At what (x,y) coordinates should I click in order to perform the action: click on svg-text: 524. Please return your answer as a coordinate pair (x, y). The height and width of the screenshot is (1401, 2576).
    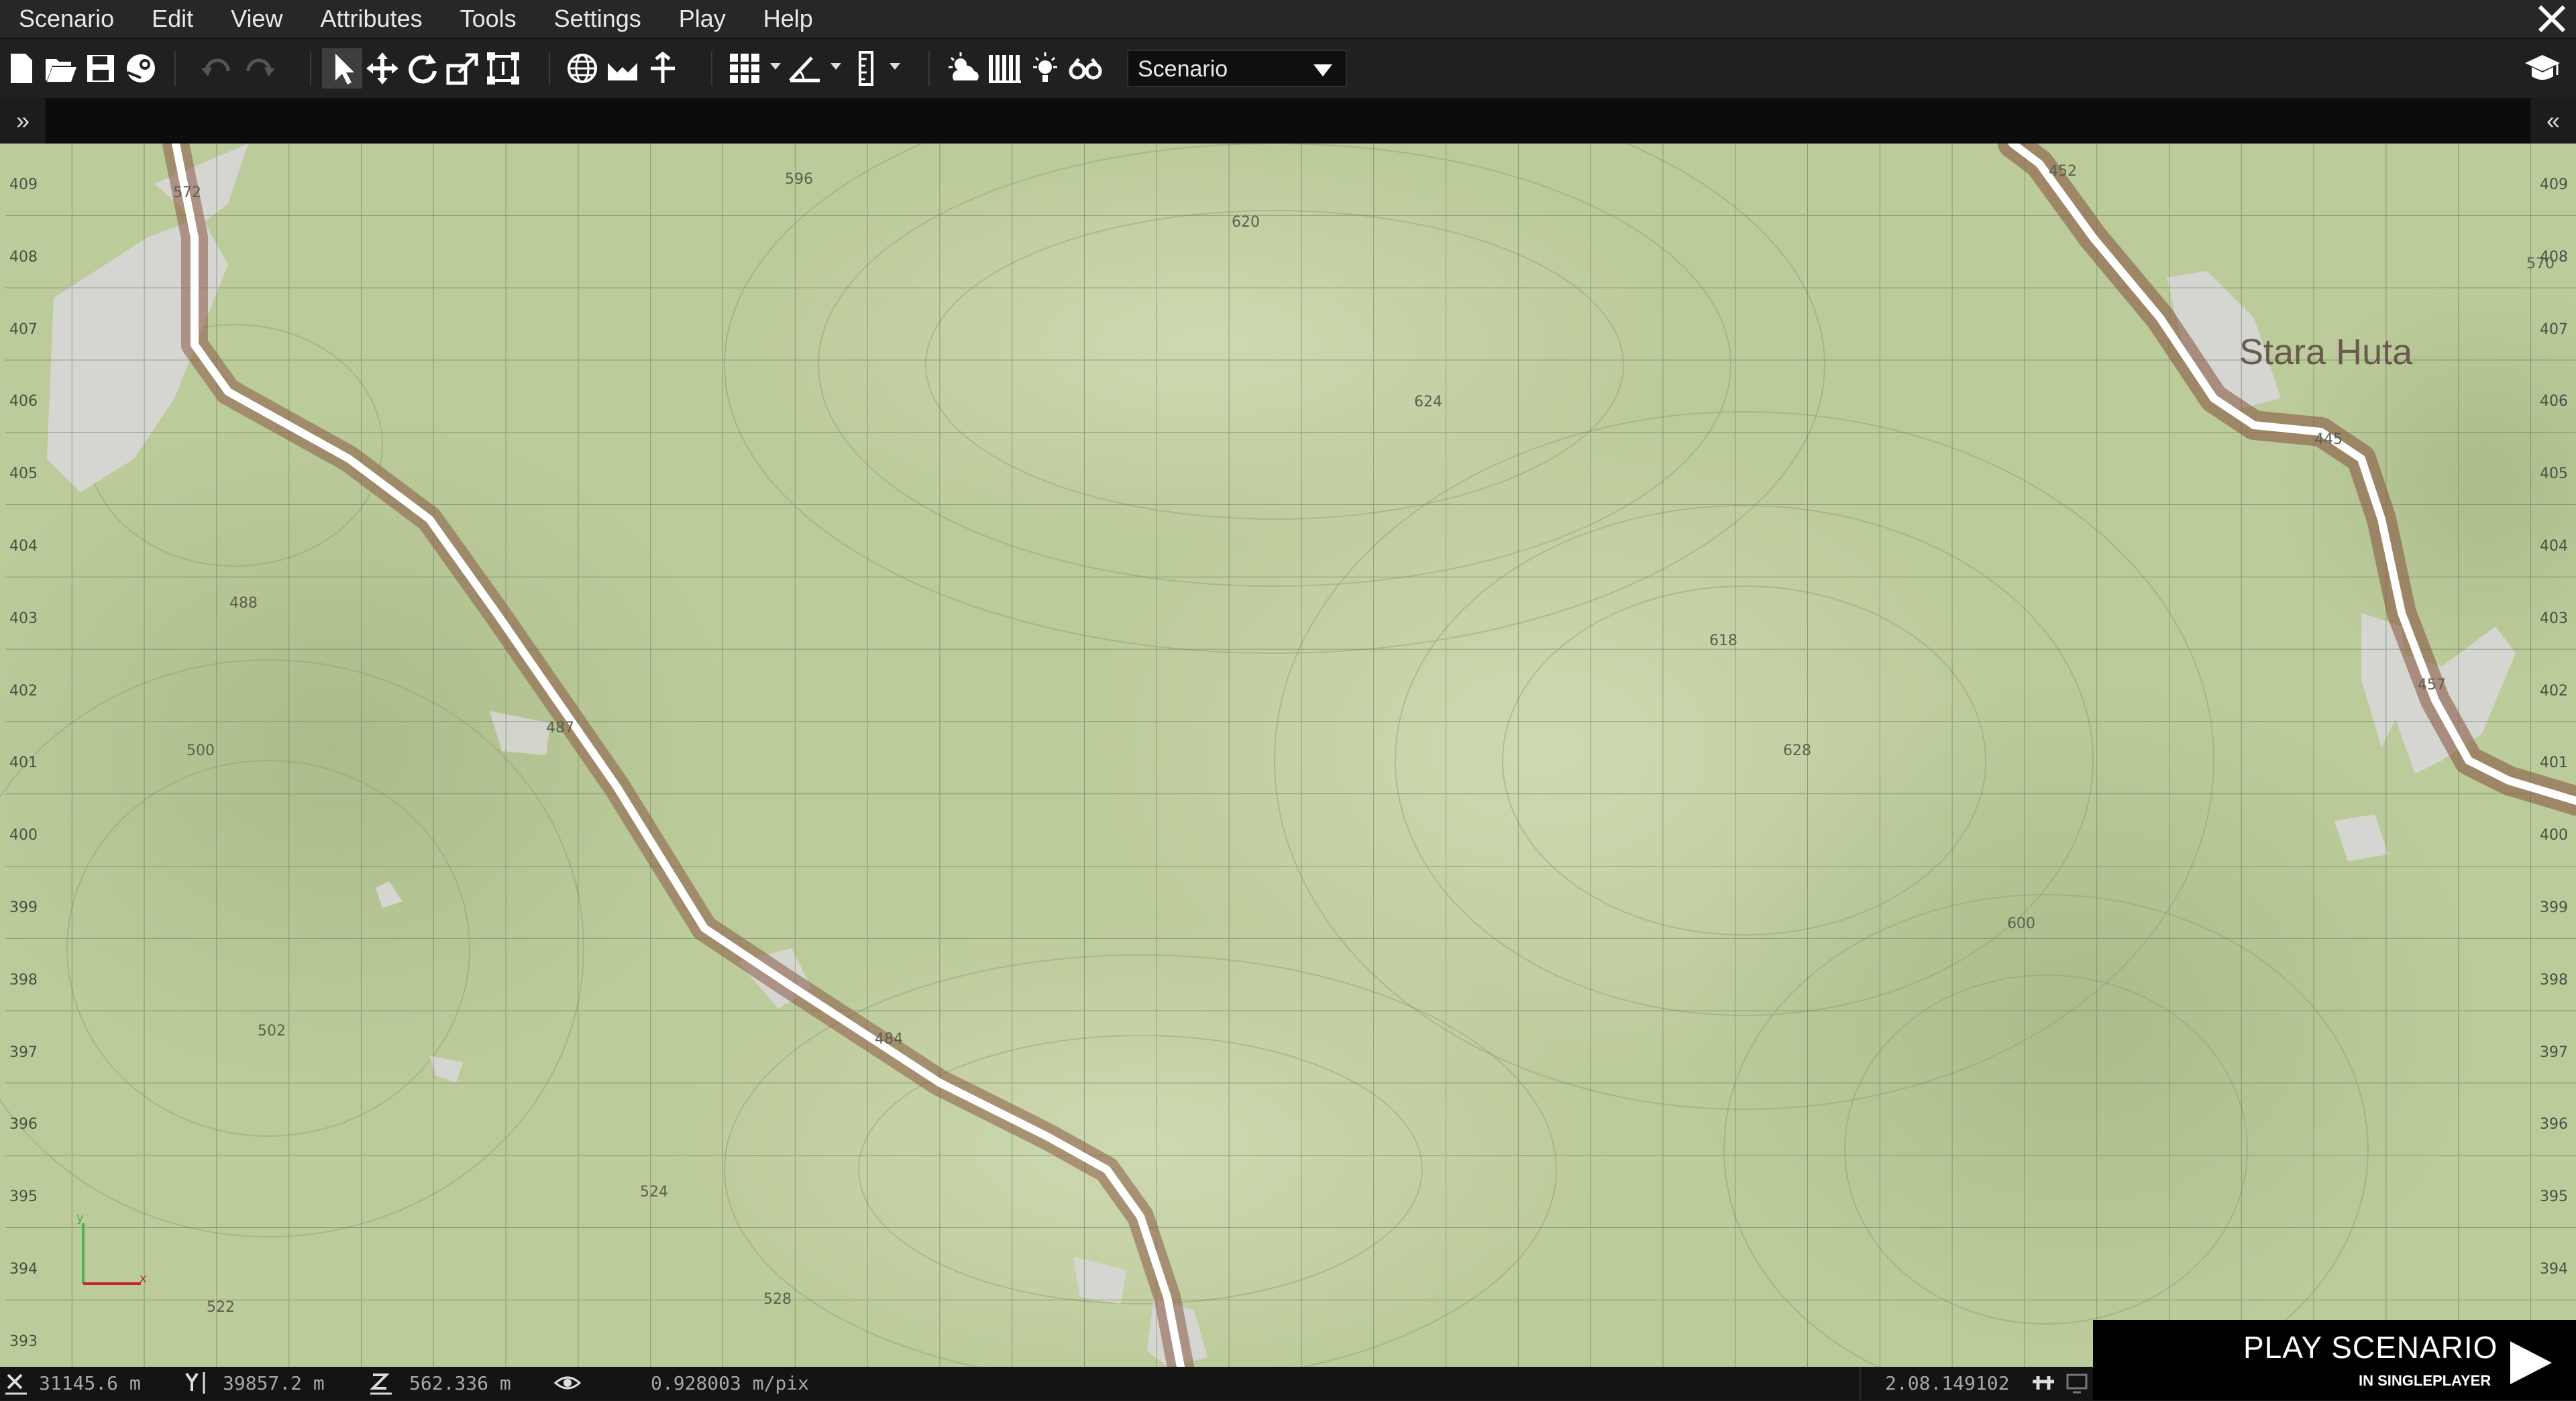
    Looking at the image, I should click on (654, 1192).